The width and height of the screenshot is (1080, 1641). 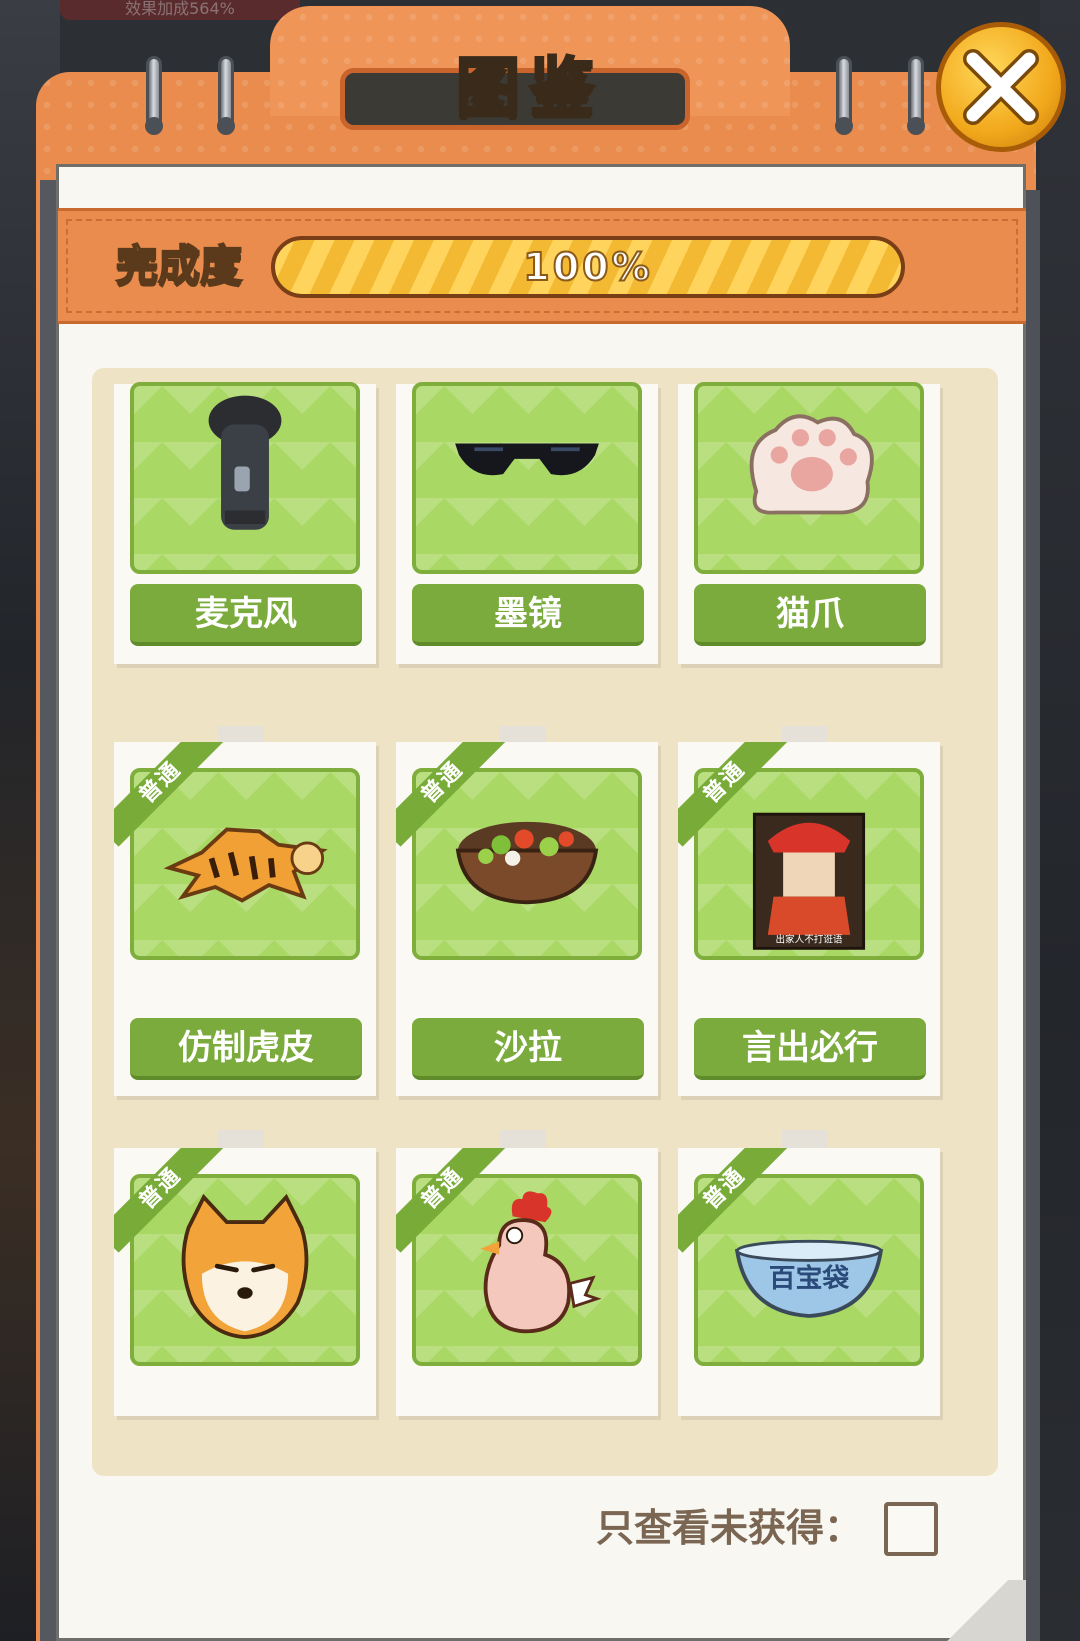 What do you see at coordinates (808, 940) in the screenshot?
I see `poster-caption: 出家人不打诳语` at bounding box center [808, 940].